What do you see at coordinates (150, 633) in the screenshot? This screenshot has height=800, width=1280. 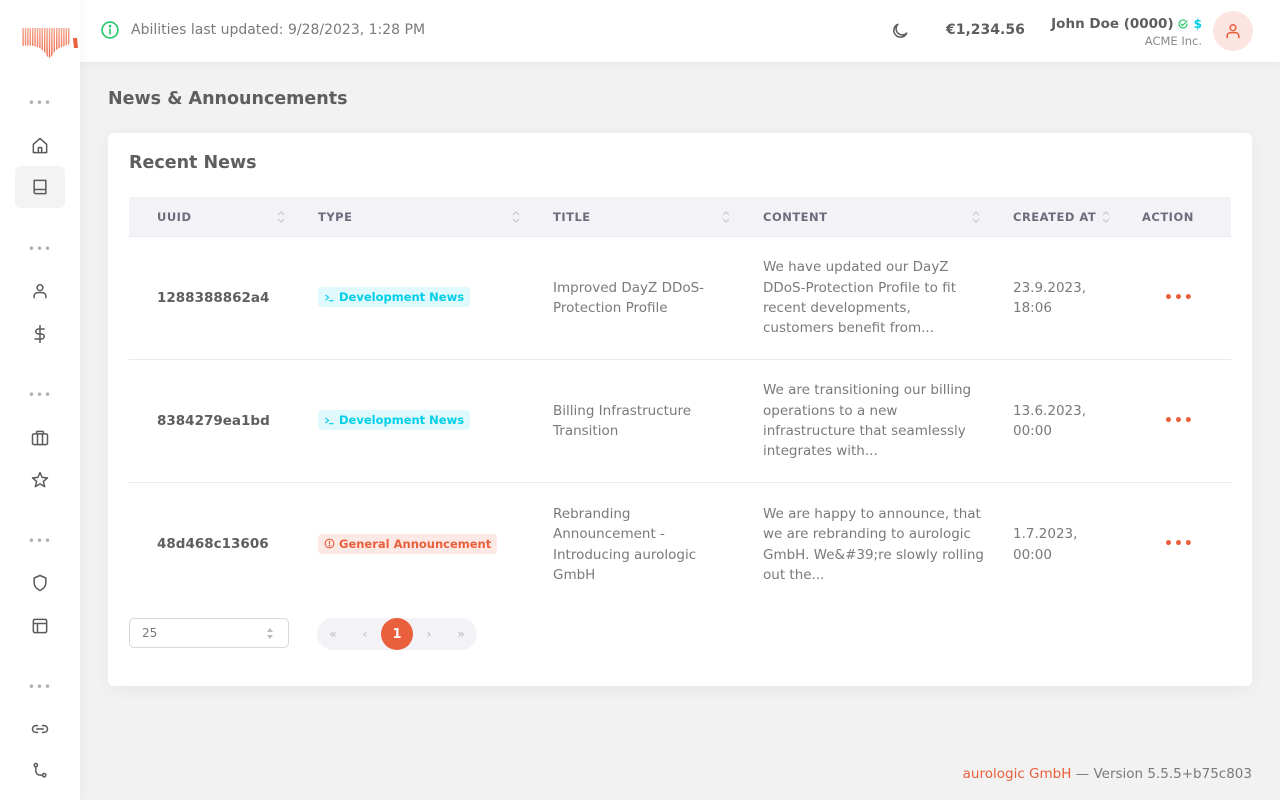 I see `per-page-value: 25` at bounding box center [150, 633].